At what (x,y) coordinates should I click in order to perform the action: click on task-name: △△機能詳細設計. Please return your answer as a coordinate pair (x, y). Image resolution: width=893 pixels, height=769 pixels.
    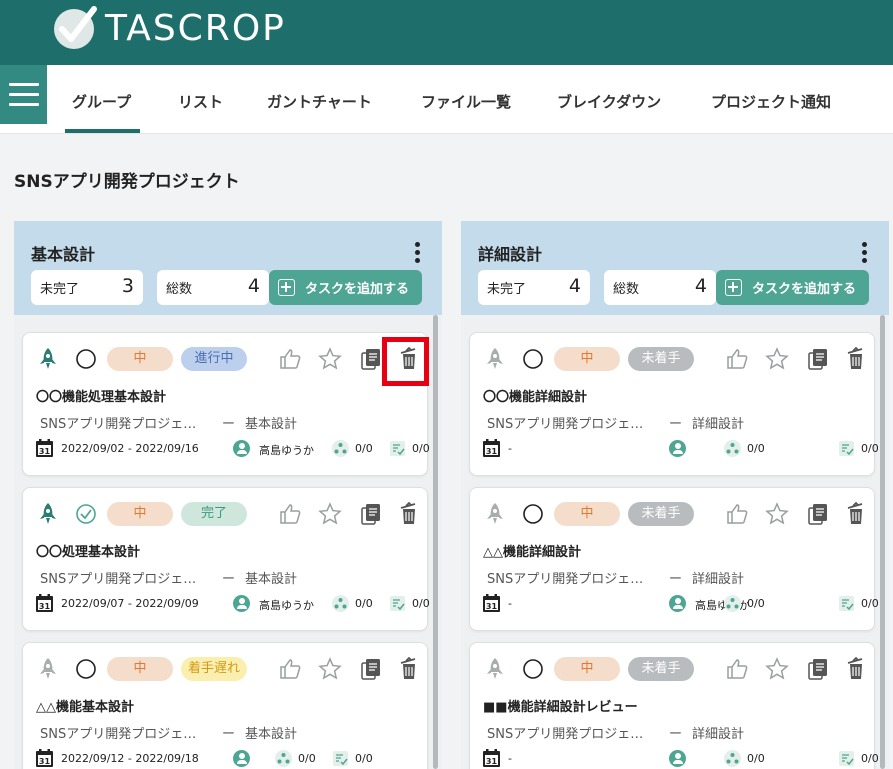
    Looking at the image, I should click on (532, 550).